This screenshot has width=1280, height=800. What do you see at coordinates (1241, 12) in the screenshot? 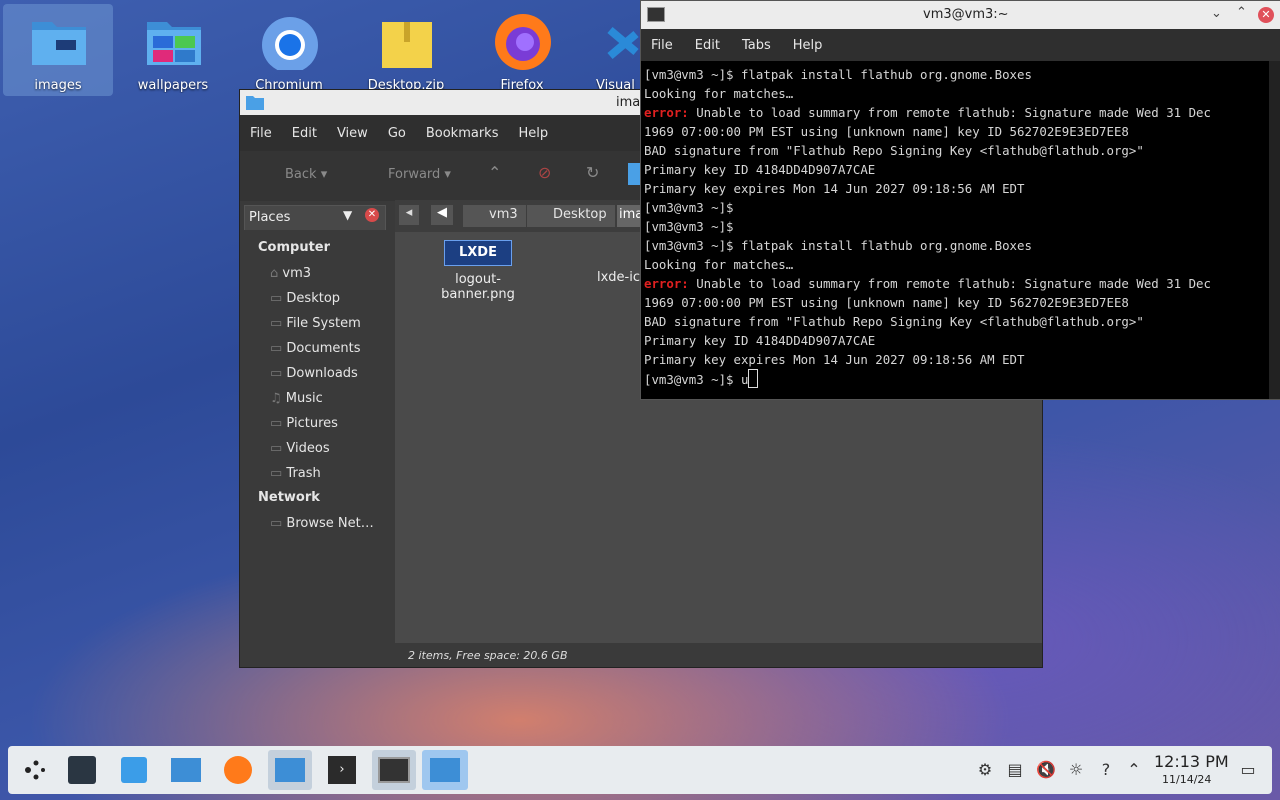
I see `maximize-button: ⌃` at bounding box center [1241, 12].